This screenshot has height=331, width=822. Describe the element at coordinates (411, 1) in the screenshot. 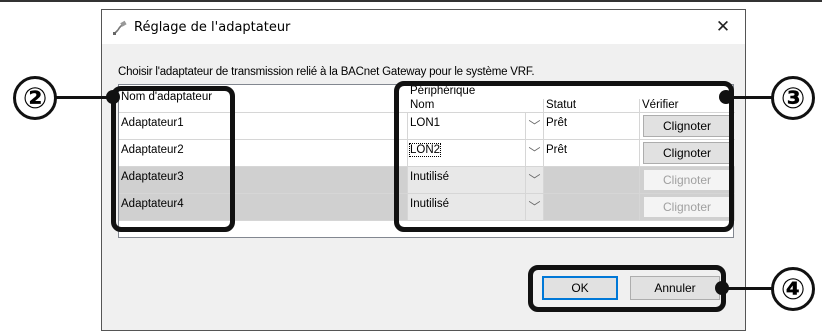

I see `top-border` at that location.